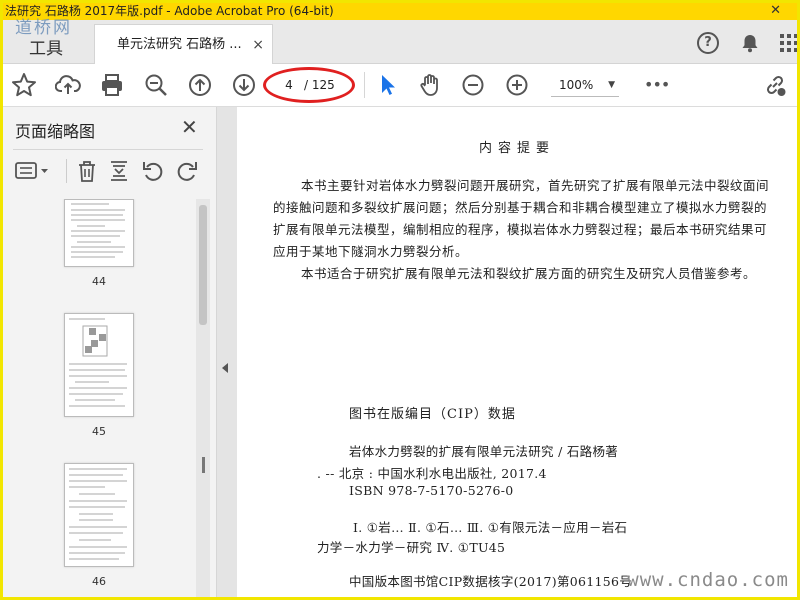  What do you see at coordinates (156, 85) in the screenshot?
I see `zoom-out-magnifier-icon` at bounding box center [156, 85].